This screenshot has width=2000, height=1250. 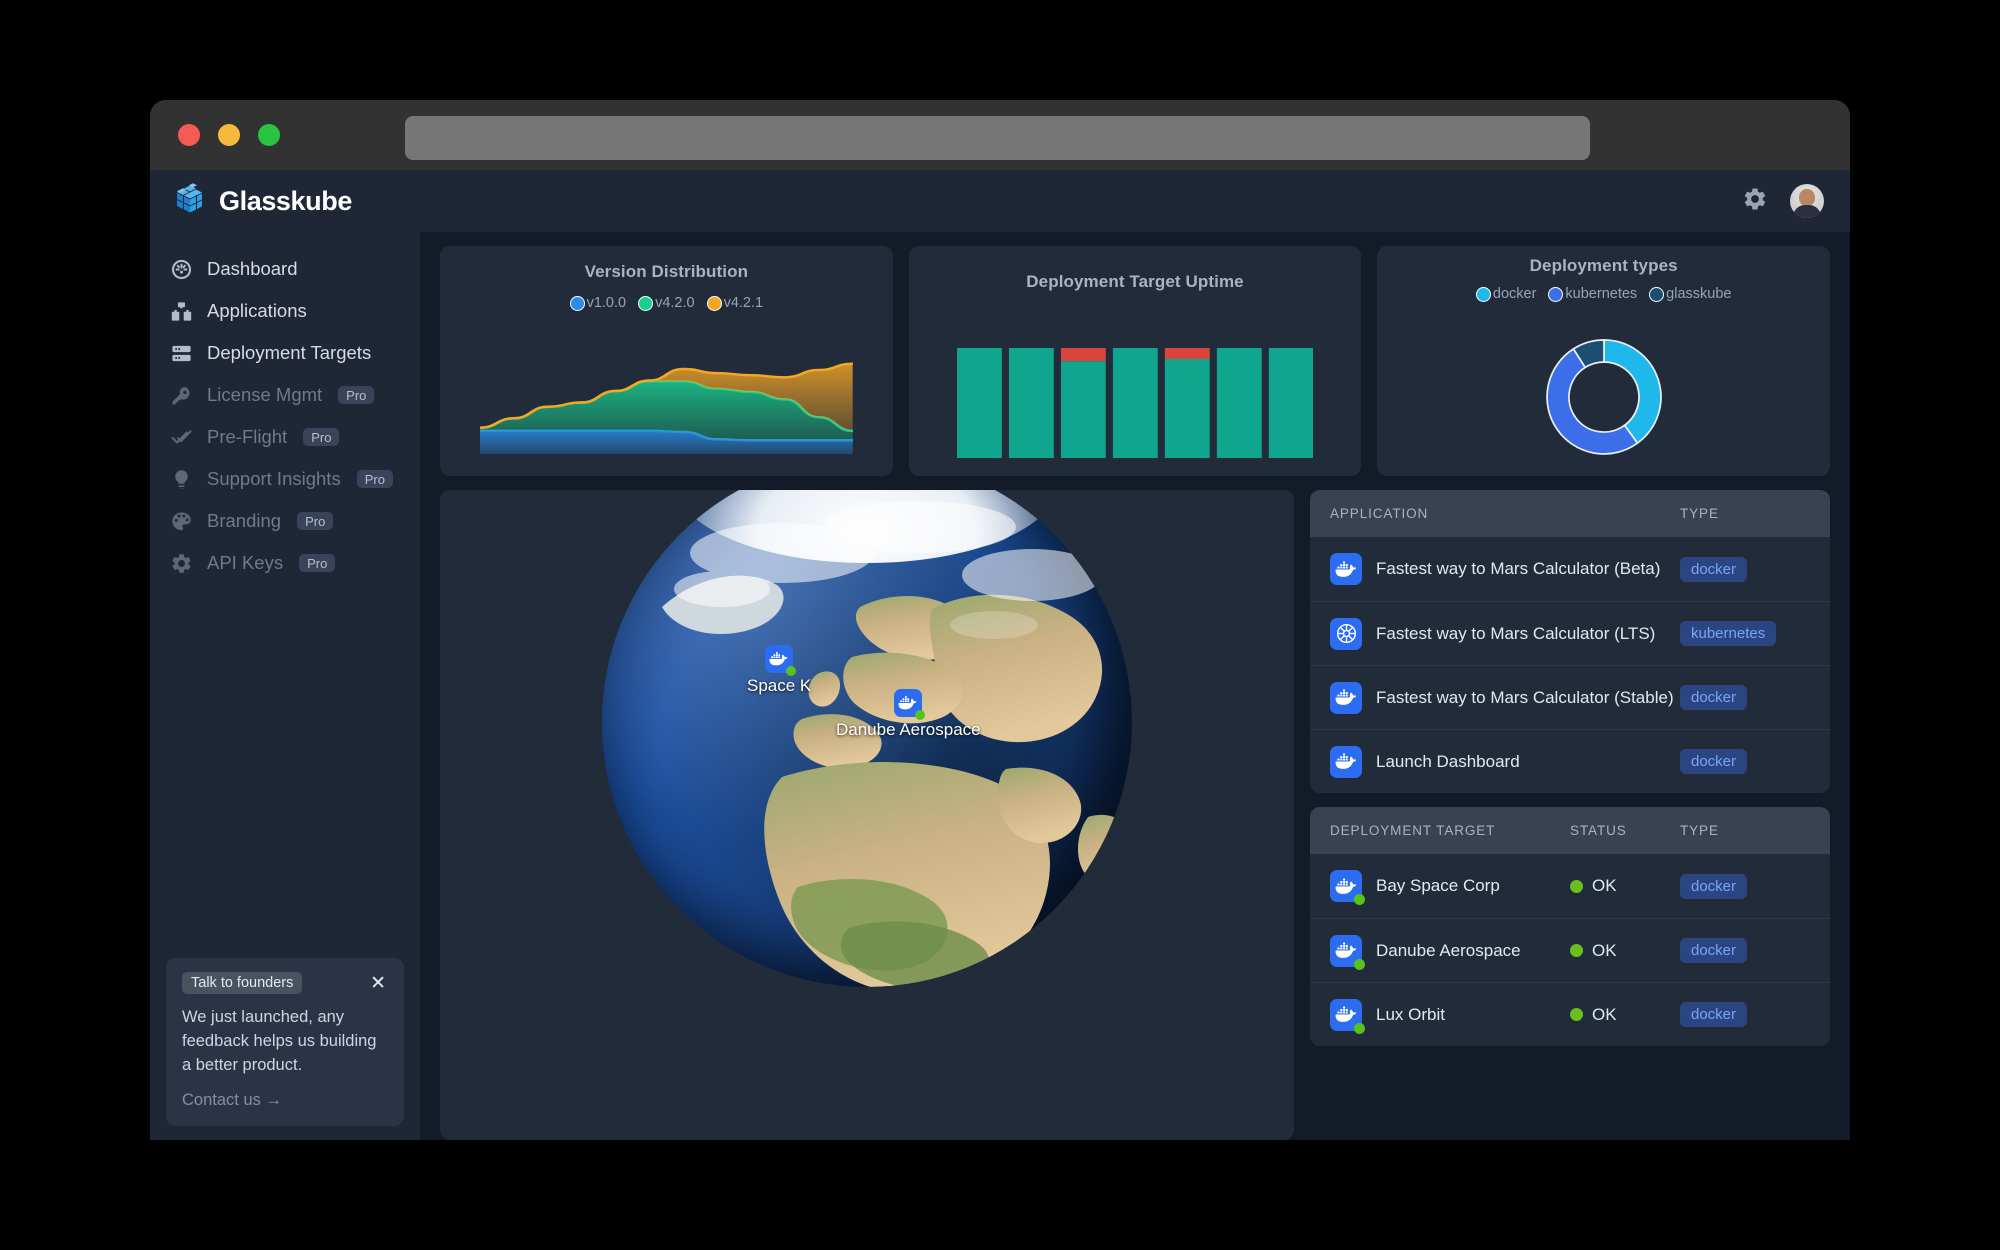 What do you see at coordinates (743, 303) in the screenshot?
I see `legend-label: v4.2.1` at bounding box center [743, 303].